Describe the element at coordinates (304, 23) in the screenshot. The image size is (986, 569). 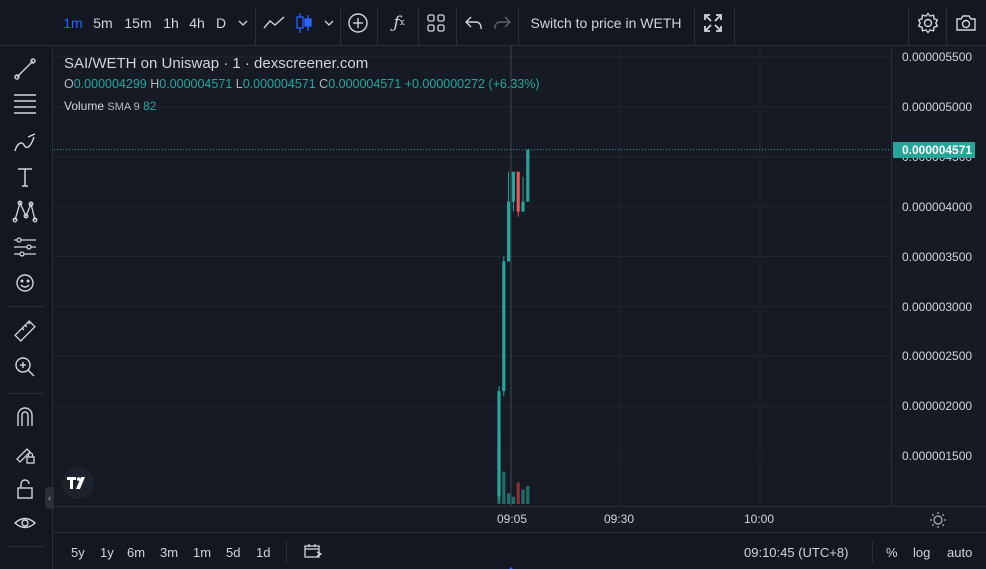
I see `candles-icon` at that location.